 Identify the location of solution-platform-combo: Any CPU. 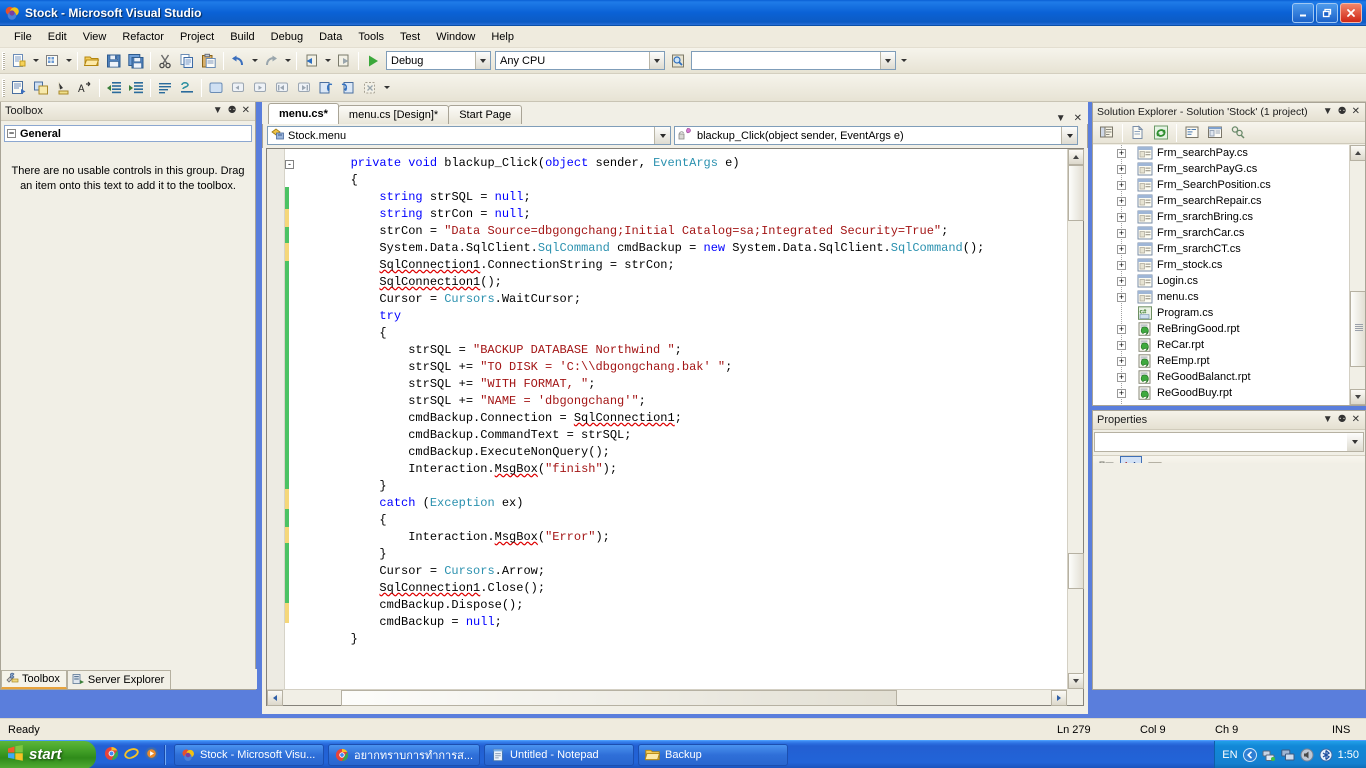
(580, 60).